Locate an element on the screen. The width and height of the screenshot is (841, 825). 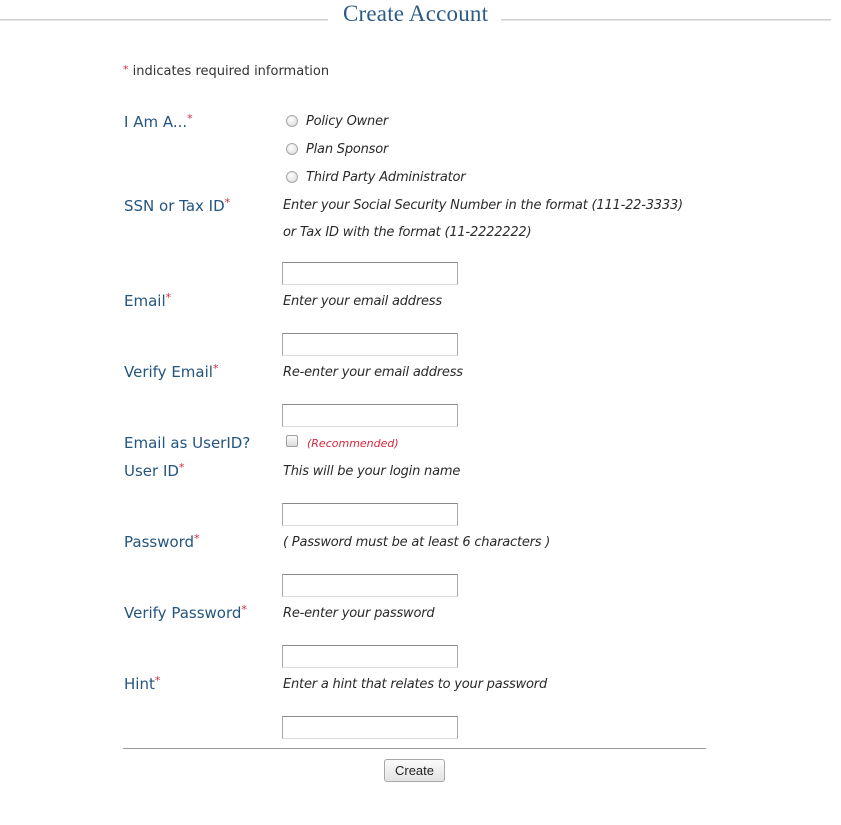
role-label: I Am A...* is located at coordinates (158, 121).